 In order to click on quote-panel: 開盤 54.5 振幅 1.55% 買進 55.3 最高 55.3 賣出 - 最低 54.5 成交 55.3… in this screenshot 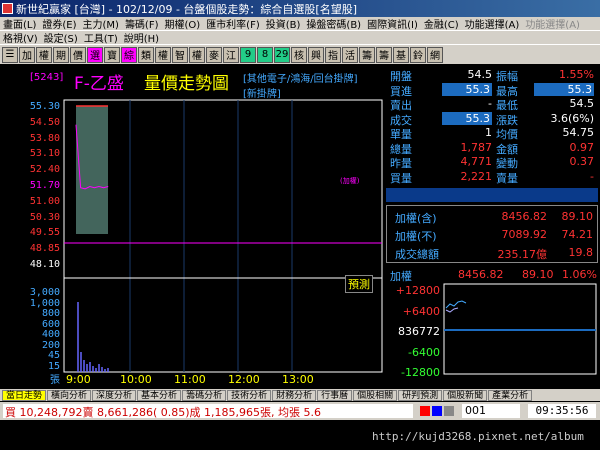, I will do `click(492, 127)`.